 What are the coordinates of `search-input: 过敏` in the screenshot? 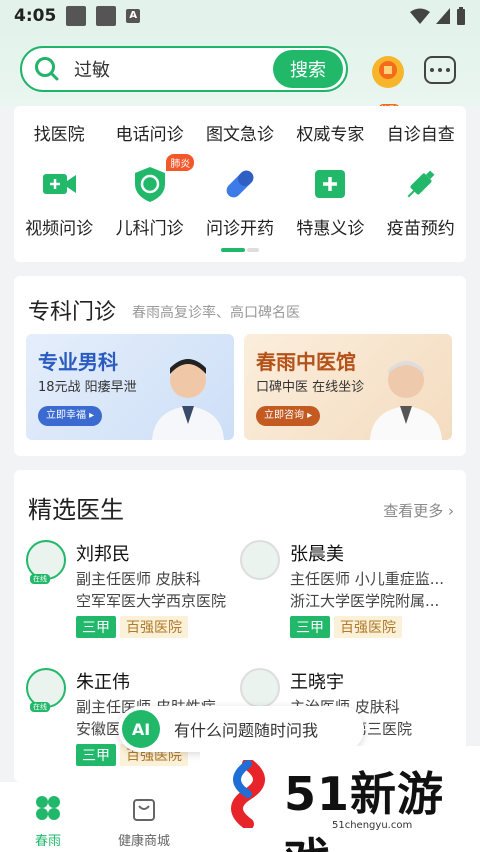 It's located at (173, 69).